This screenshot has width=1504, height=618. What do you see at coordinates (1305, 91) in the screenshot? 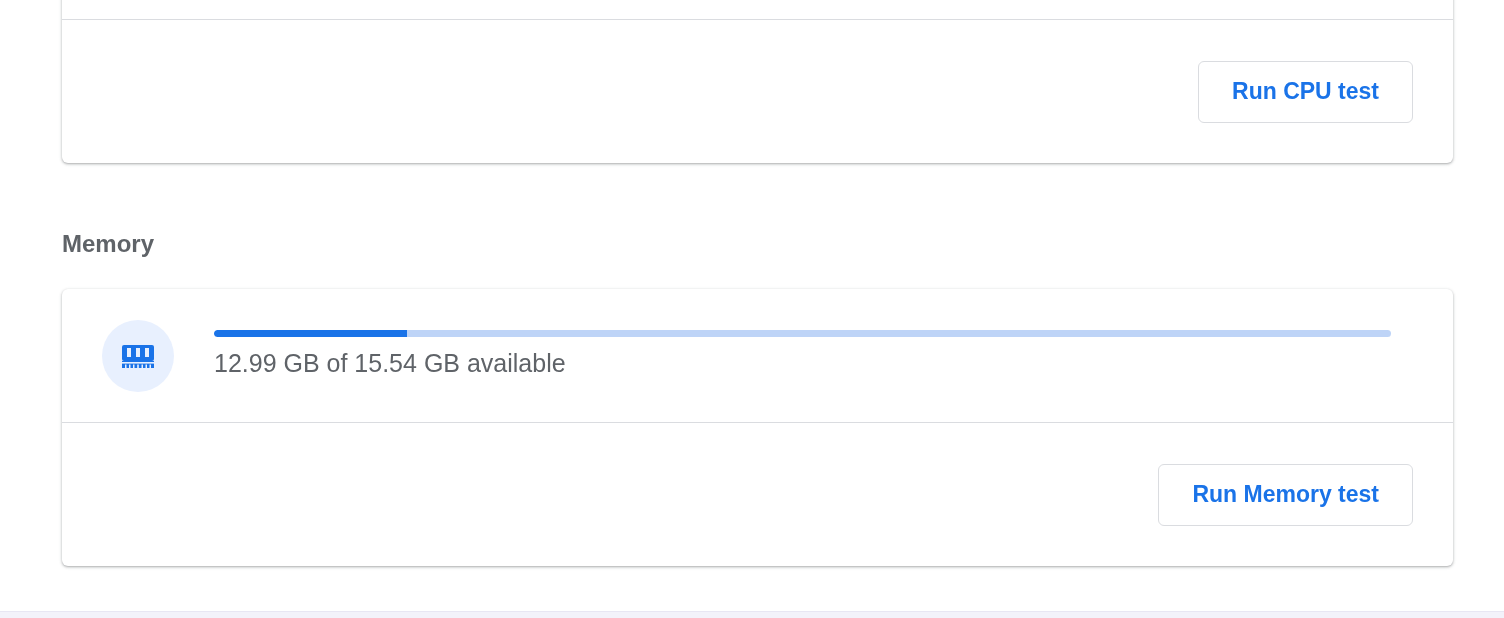
I see `run-cpu-test-button: Run CPU test` at bounding box center [1305, 91].